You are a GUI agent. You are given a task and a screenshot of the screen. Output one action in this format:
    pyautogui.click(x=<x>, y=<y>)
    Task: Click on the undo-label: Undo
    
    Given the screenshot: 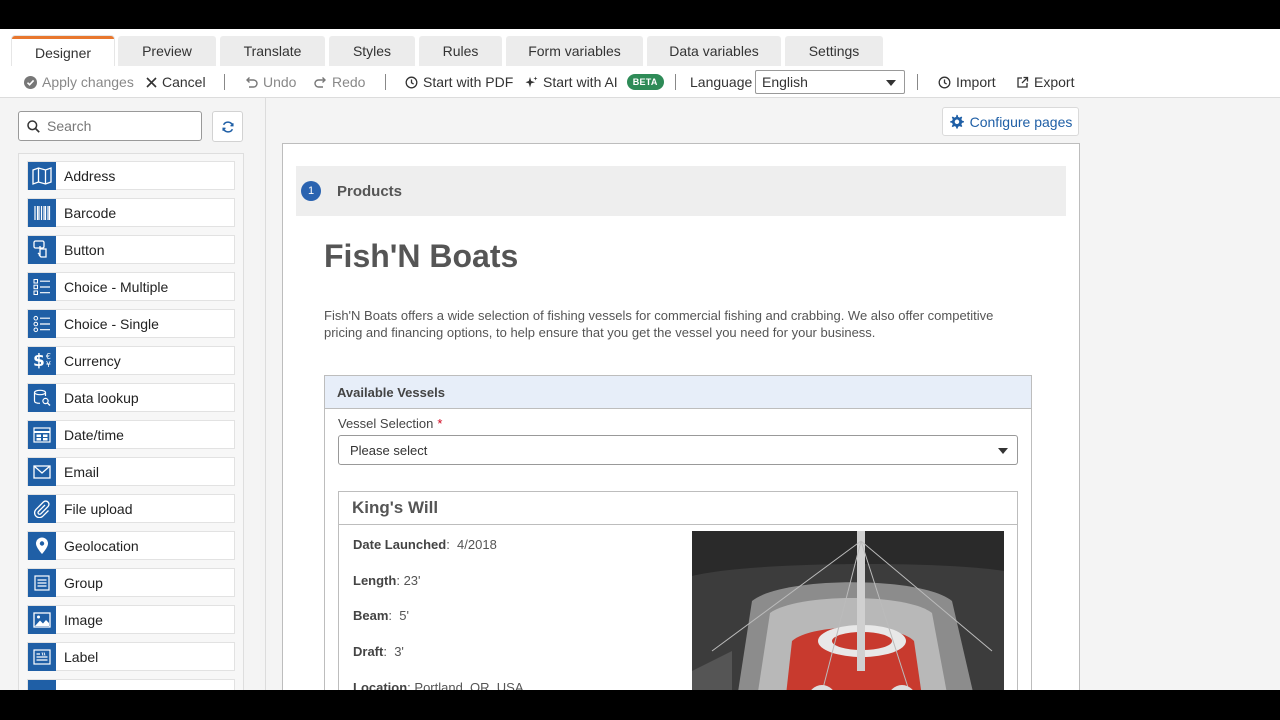 What is the action you would take?
    pyautogui.click(x=280, y=82)
    